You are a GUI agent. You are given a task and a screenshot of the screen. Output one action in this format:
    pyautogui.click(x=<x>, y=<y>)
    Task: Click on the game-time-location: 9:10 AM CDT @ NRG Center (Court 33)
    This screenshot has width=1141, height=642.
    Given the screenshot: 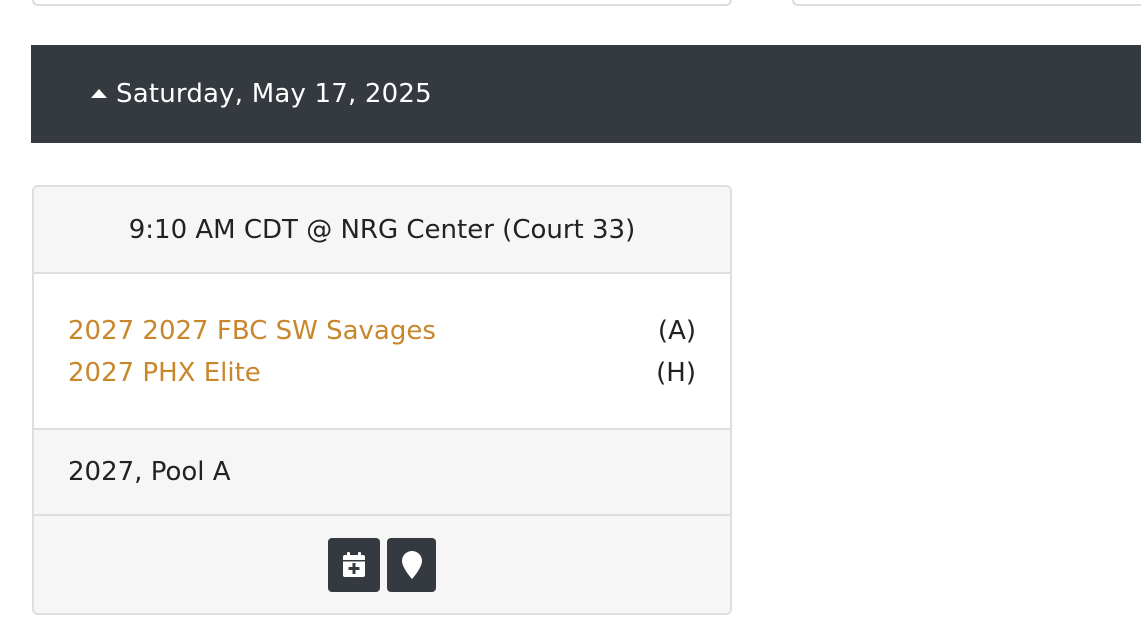 What is the action you would take?
    pyautogui.click(x=382, y=230)
    